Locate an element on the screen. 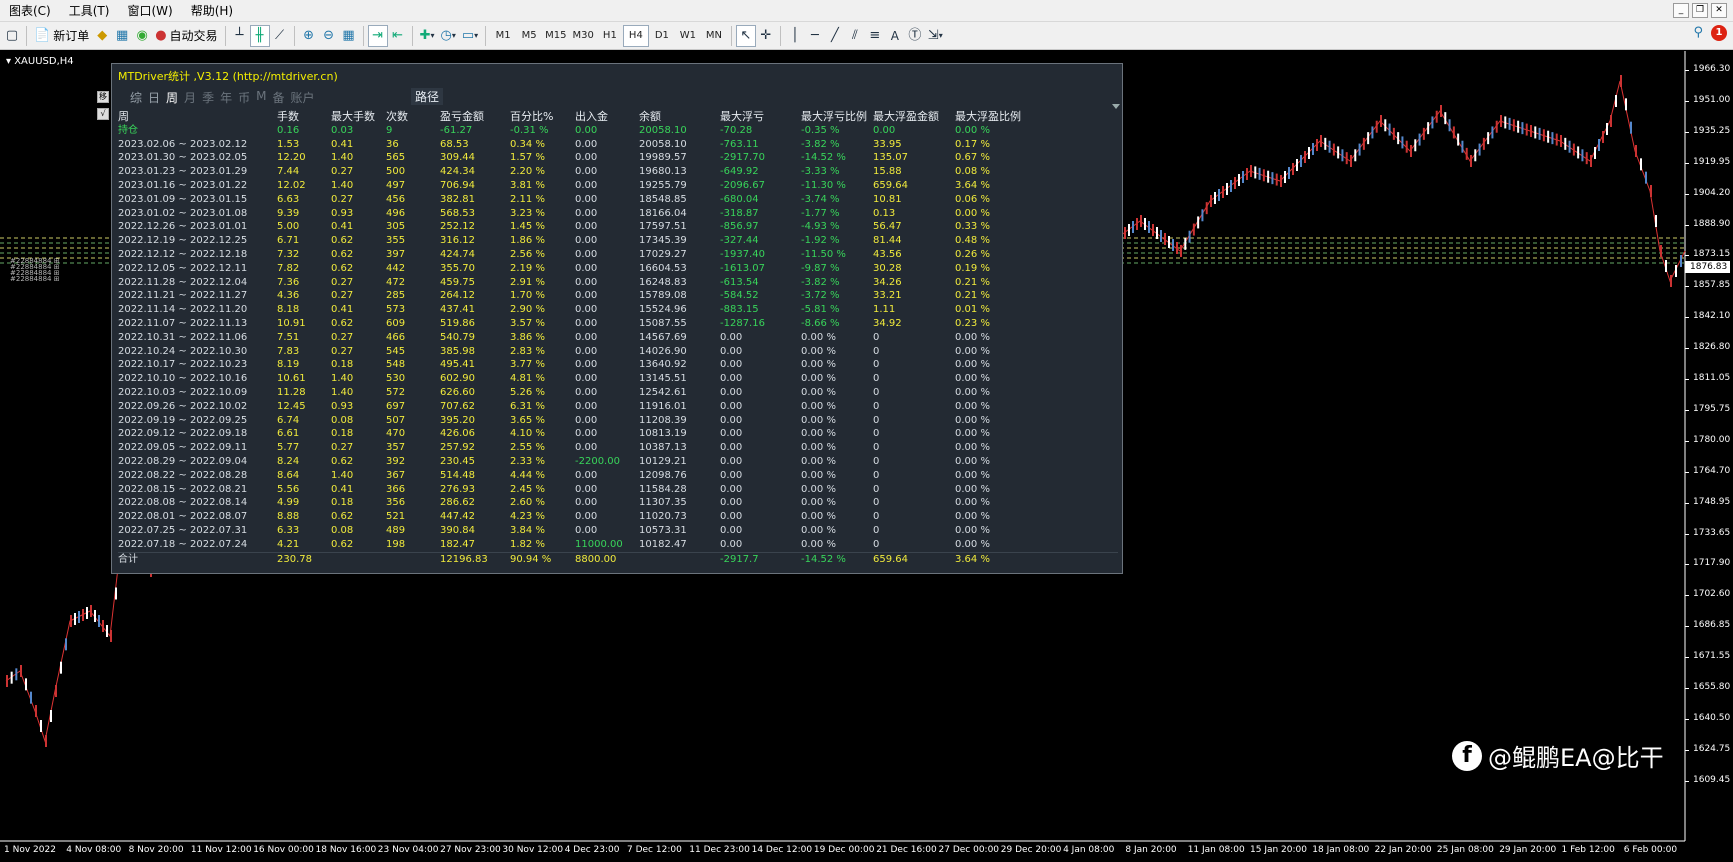 The height and width of the screenshot is (862, 1733). indicators-icon: ✚ ▾ is located at coordinates (427, 36).